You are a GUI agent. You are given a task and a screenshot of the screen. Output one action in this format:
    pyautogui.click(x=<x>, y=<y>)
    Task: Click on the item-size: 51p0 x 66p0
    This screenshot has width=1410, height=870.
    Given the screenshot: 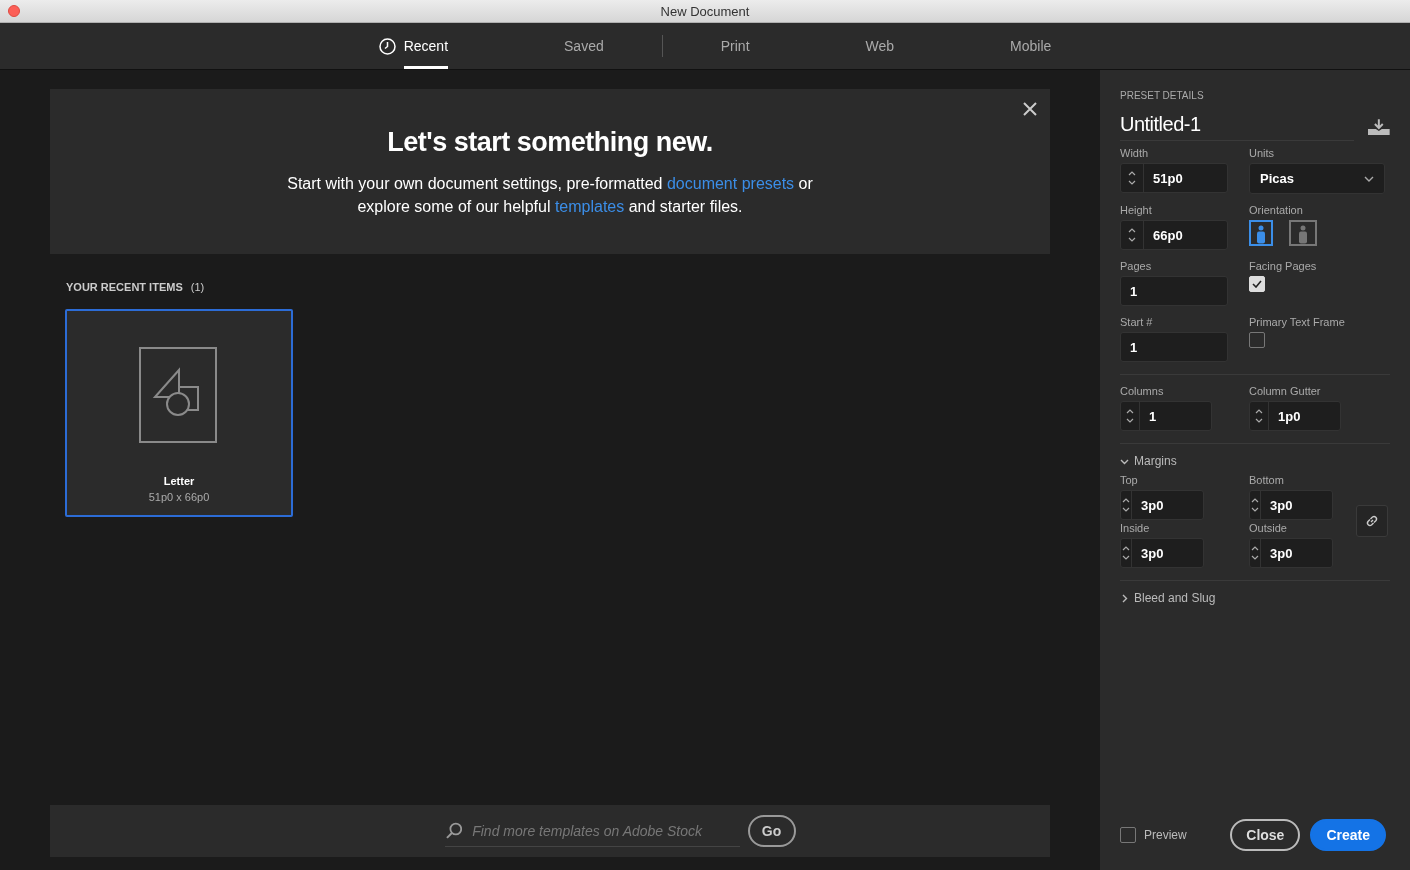 What is the action you would take?
    pyautogui.click(x=179, y=497)
    